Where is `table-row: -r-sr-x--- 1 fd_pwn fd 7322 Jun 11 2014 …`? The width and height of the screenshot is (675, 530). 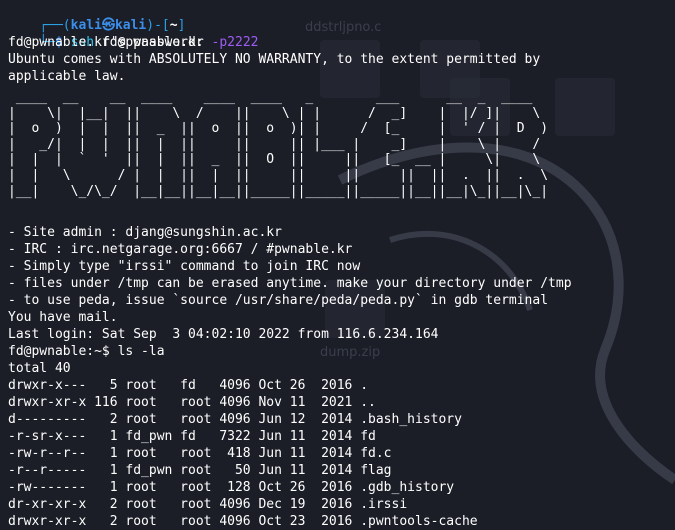 table-row: -r-sr-x--- 1 fd_pwn fd 7322 Jun 11 2014 … is located at coordinates (192, 436).